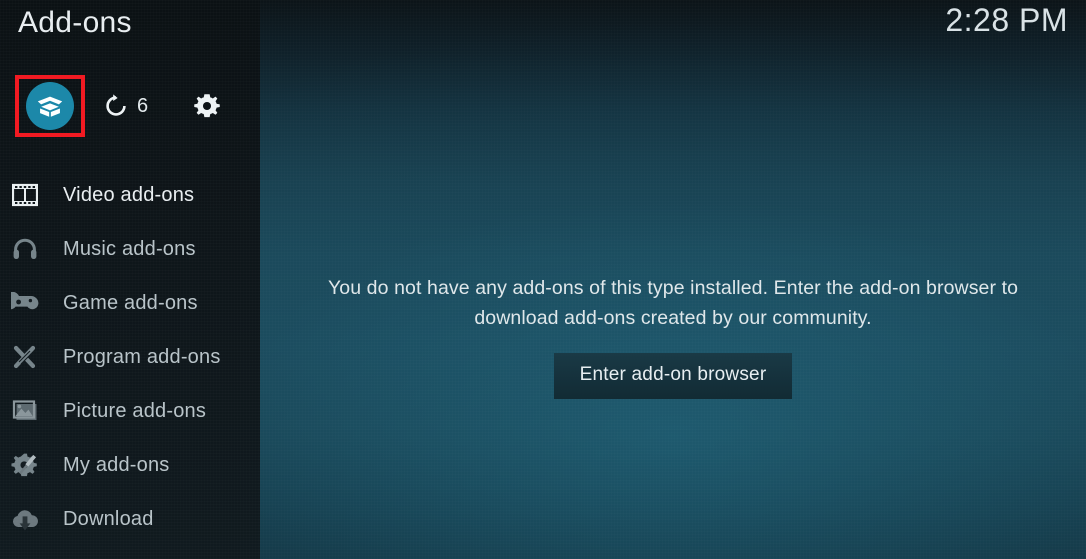  What do you see at coordinates (116, 464) in the screenshot?
I see `sidebar-item-label: My add-ons` at bounding box center [116, 464].